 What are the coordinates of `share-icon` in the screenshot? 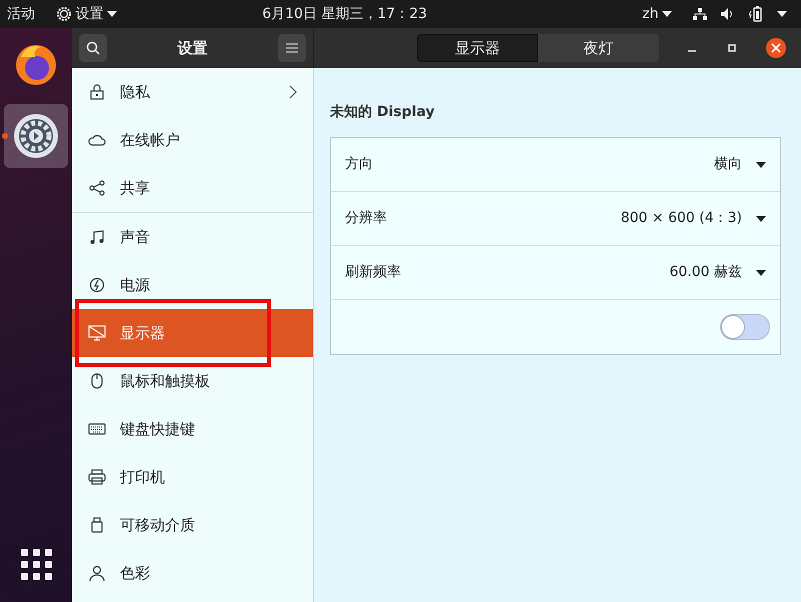 It's located at (97, 188).